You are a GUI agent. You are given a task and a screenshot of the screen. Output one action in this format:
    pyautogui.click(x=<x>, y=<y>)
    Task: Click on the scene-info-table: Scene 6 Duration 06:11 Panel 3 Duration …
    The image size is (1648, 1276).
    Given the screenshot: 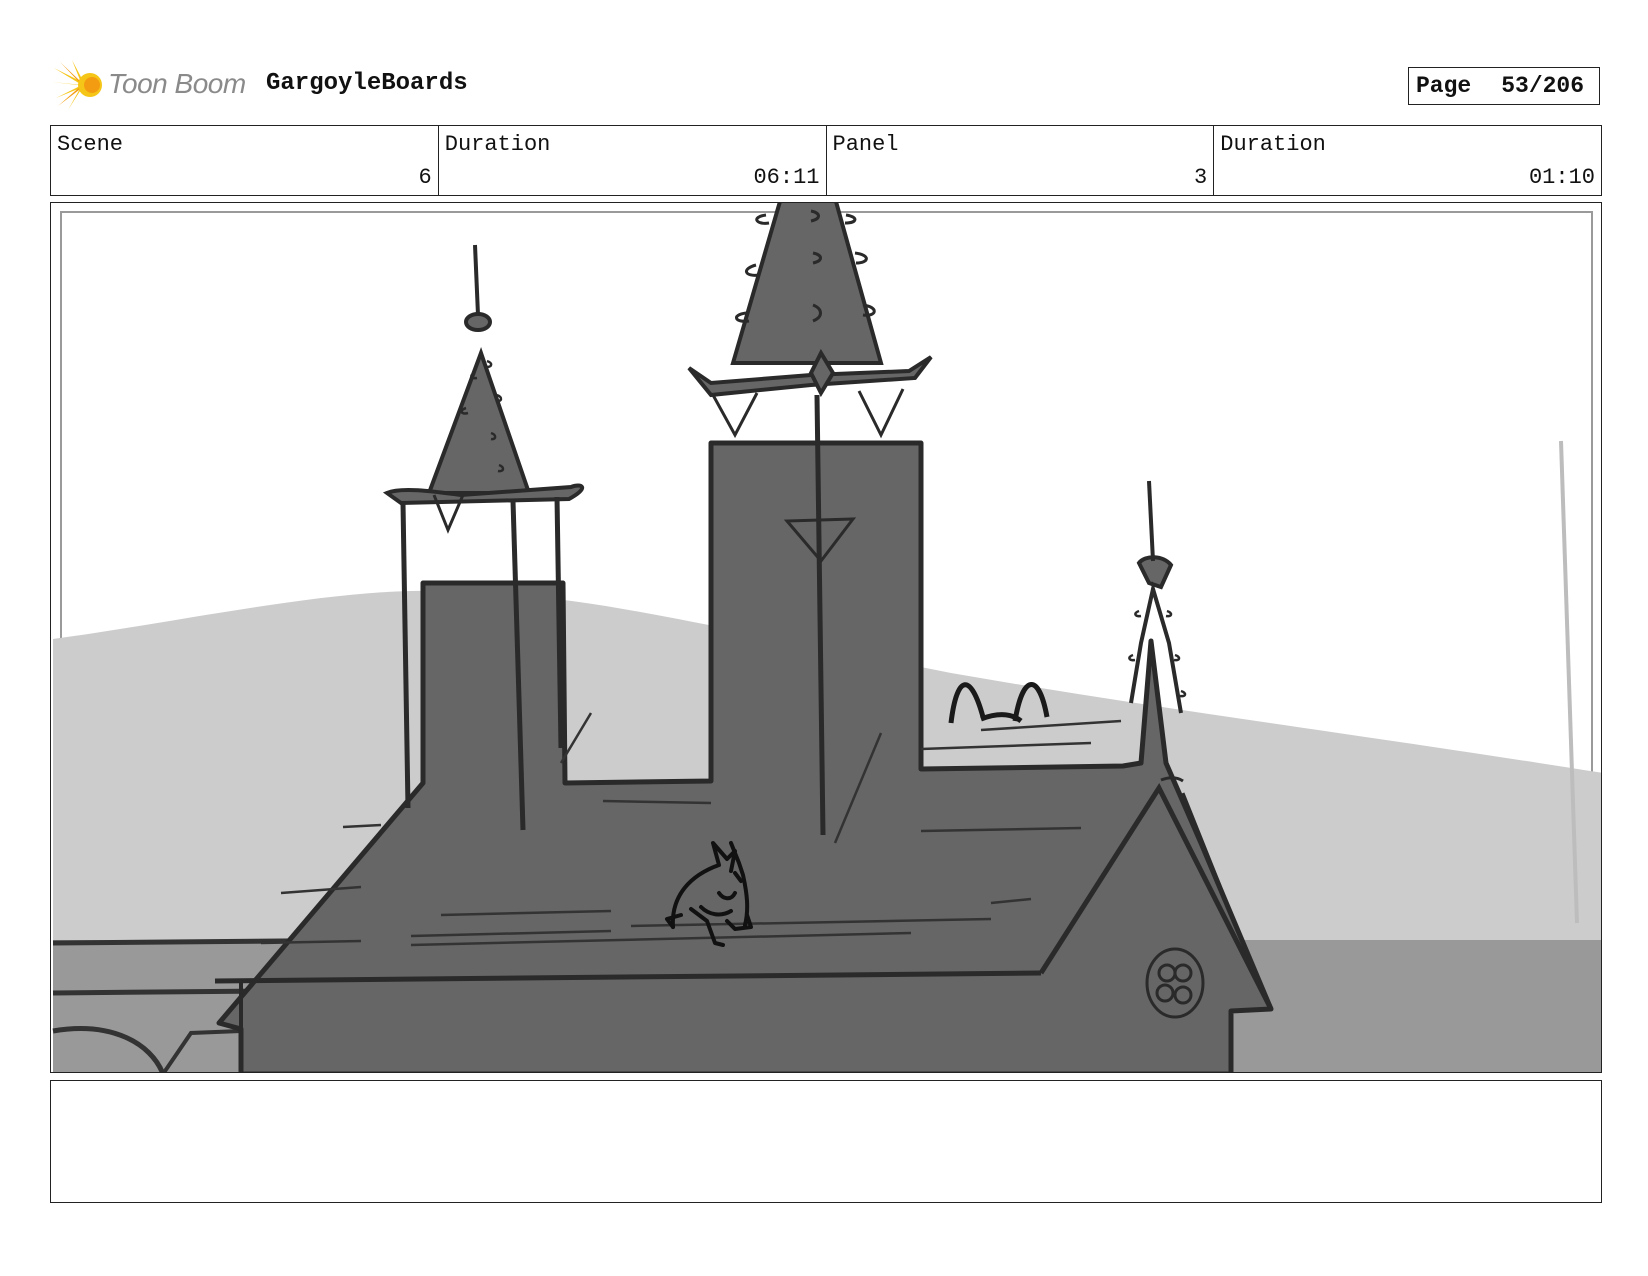 What is the action you would take?
    pyautogui.click(x=826, y=160)
    